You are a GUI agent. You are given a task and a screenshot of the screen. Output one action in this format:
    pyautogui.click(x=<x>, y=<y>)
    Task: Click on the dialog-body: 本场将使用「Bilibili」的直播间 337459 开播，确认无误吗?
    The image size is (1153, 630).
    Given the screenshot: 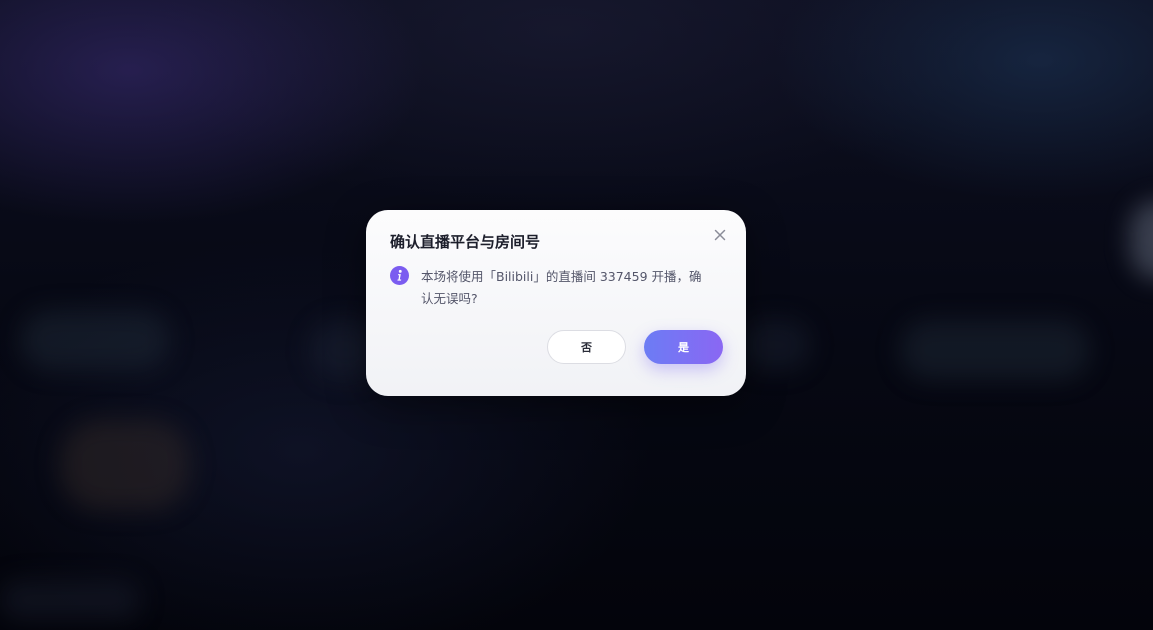 What is the action you would take?
    pyautogui.click(x=556, y=288)
    